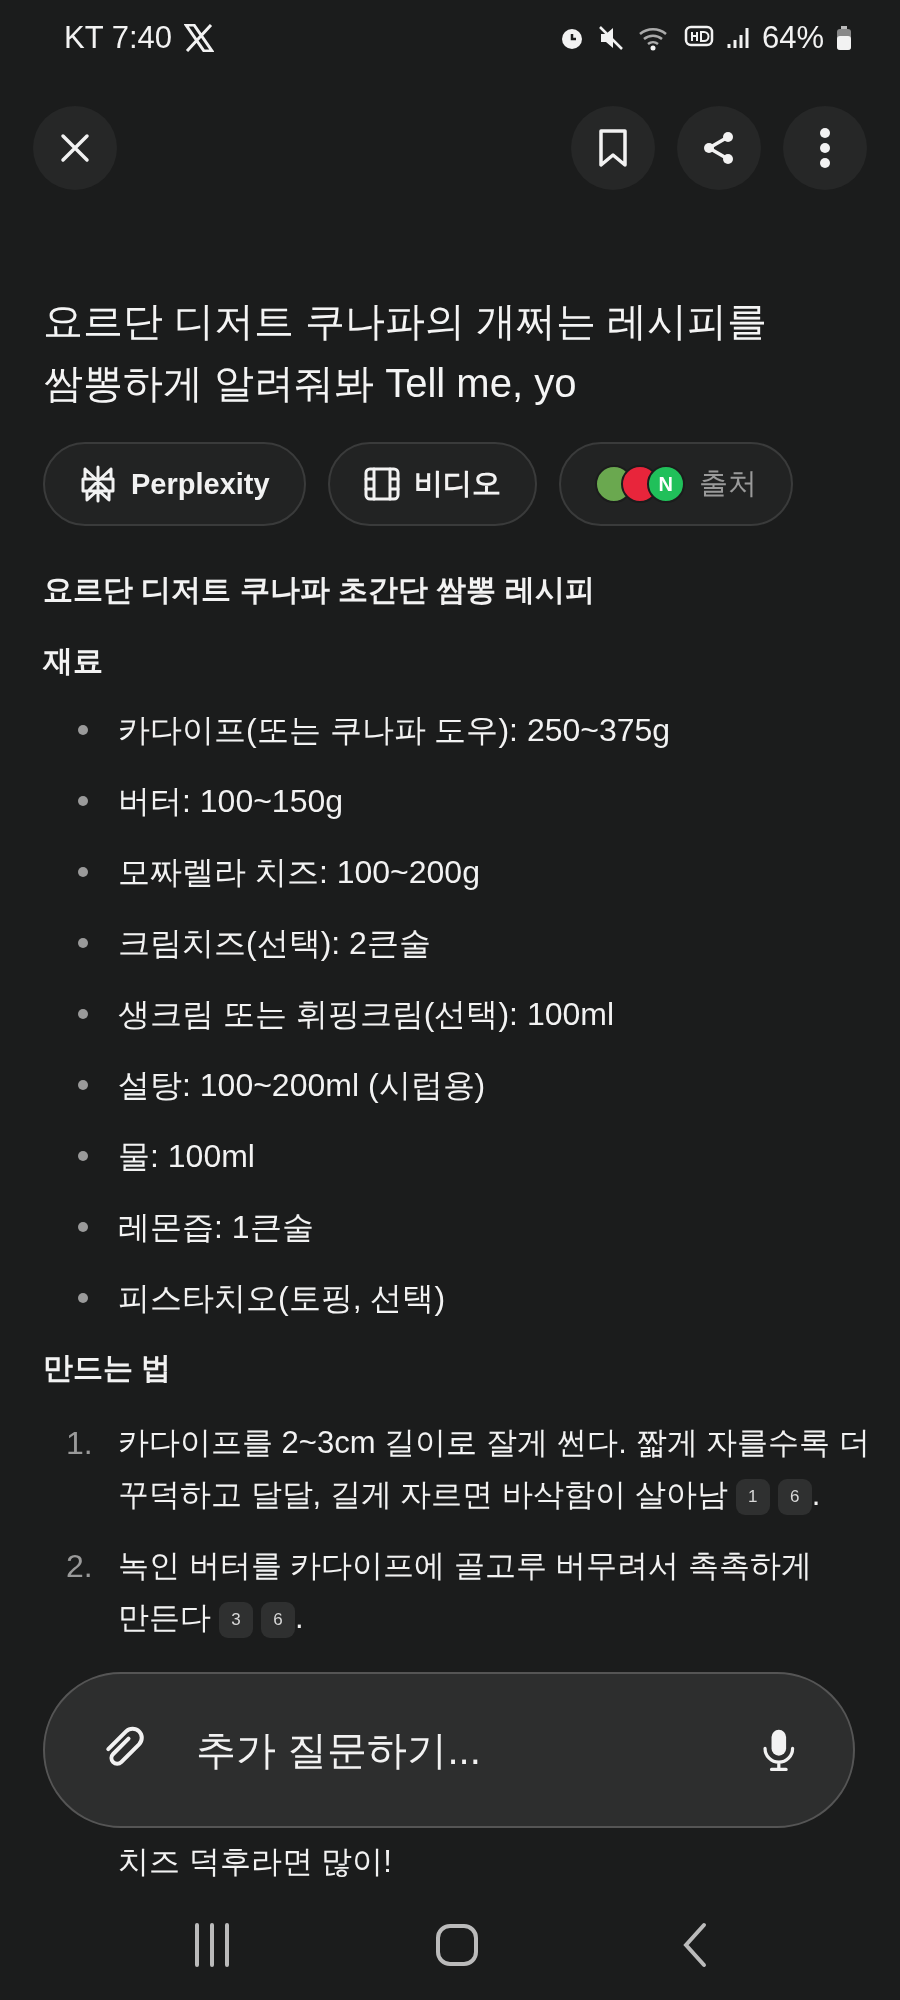 The height and width of the screenshot is (2000, 900). Describe the element at coordinates (752, 1496) in the screenshot. I see `citation-link: 1` at that location.